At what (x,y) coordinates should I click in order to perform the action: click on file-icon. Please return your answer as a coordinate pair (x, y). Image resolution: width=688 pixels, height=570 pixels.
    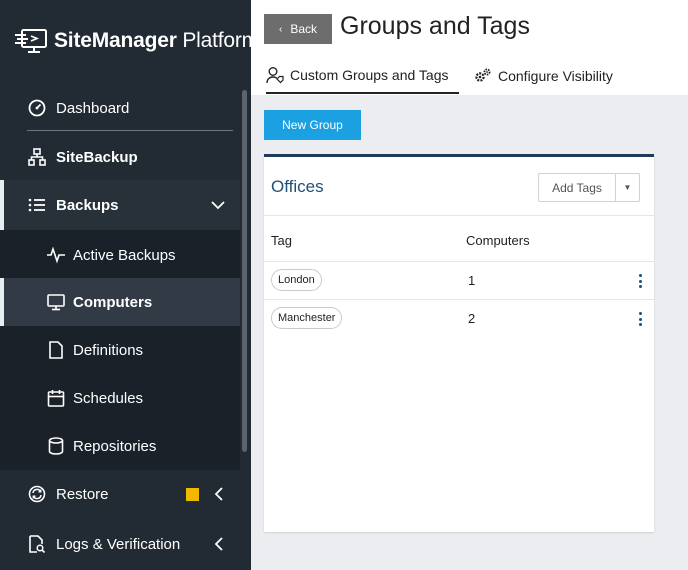
    Looking at the image, I should click on (56, 350).